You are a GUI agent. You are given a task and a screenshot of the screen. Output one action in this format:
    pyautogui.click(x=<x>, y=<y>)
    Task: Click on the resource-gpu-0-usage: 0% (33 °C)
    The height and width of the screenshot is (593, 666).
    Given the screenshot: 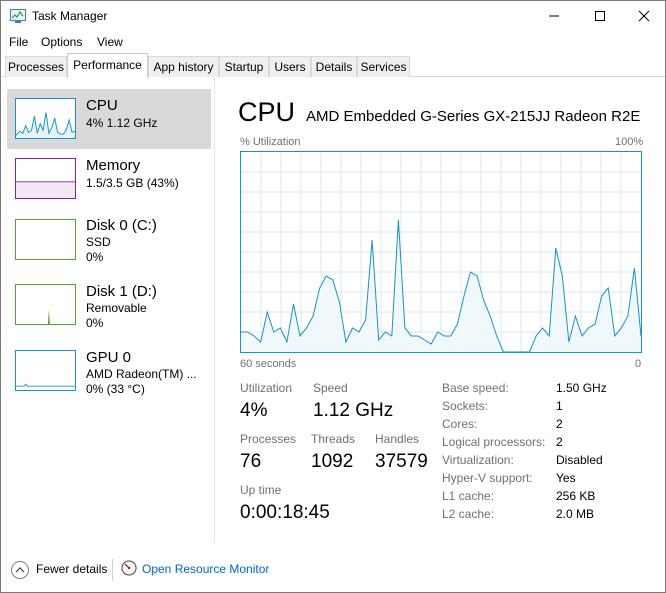 What is the action you would take?
    pyautogui.click(x=115, y=389)
    